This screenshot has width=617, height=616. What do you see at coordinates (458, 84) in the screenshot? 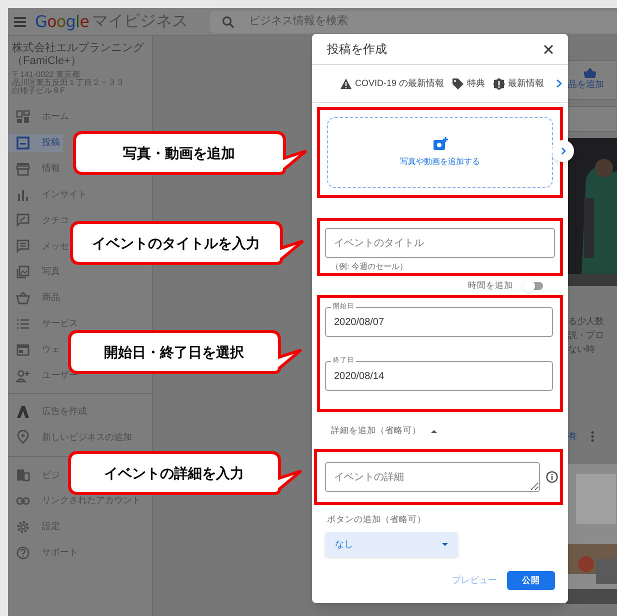
I see `tag-icon` at bounding box center [458, 84].